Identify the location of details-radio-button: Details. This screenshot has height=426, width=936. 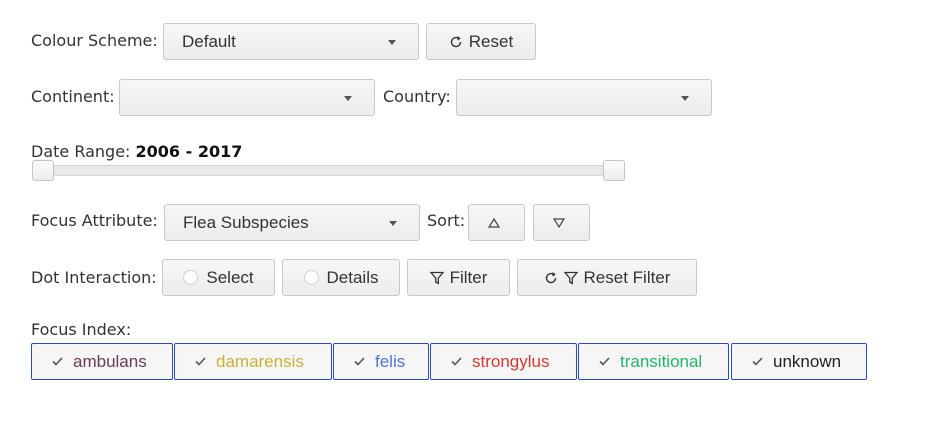
(341, 277).